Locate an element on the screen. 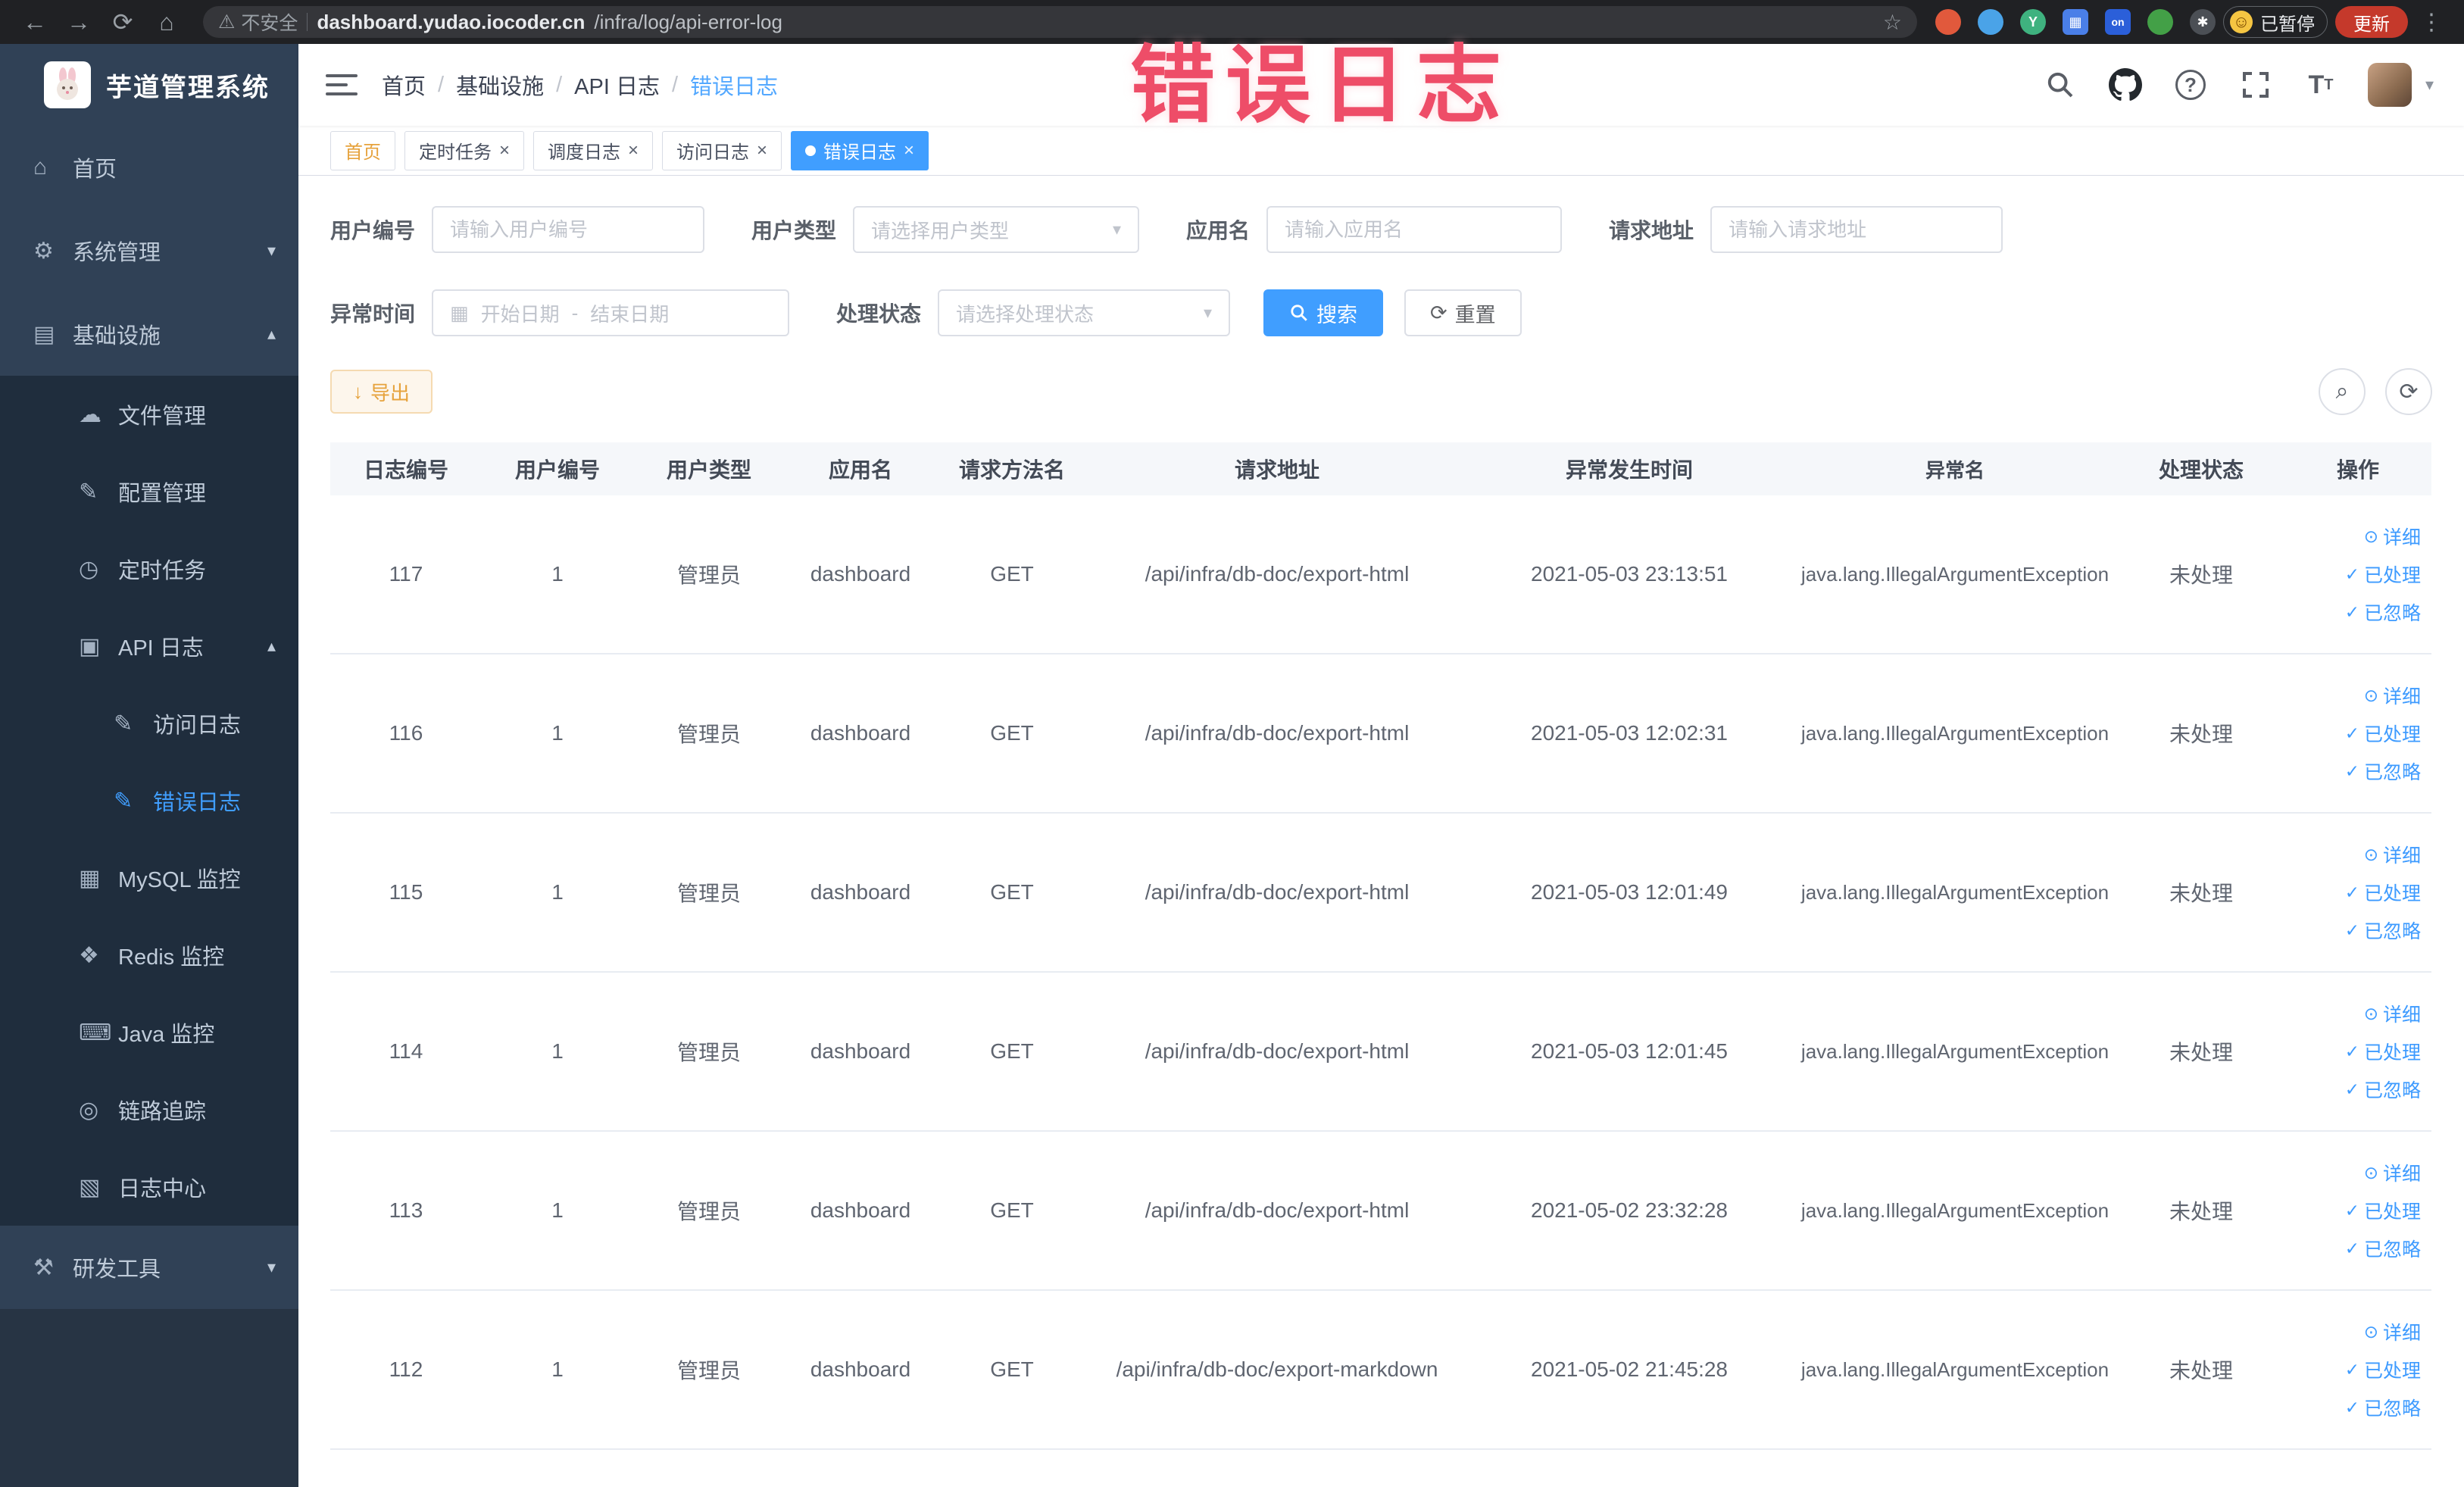  security-warning: ⚠ 不安全 is located at coordinates (258, 22).